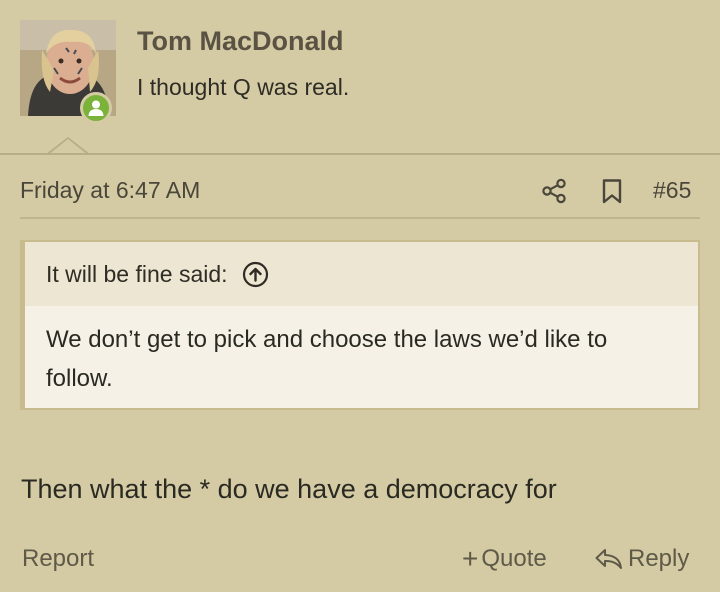 Image resolution: width=720 pixels, height=592 pixels. What do you see at coordinates (58, 559) in the screenshot?
I see `report-button: Report` at bounding box center [58, 559].